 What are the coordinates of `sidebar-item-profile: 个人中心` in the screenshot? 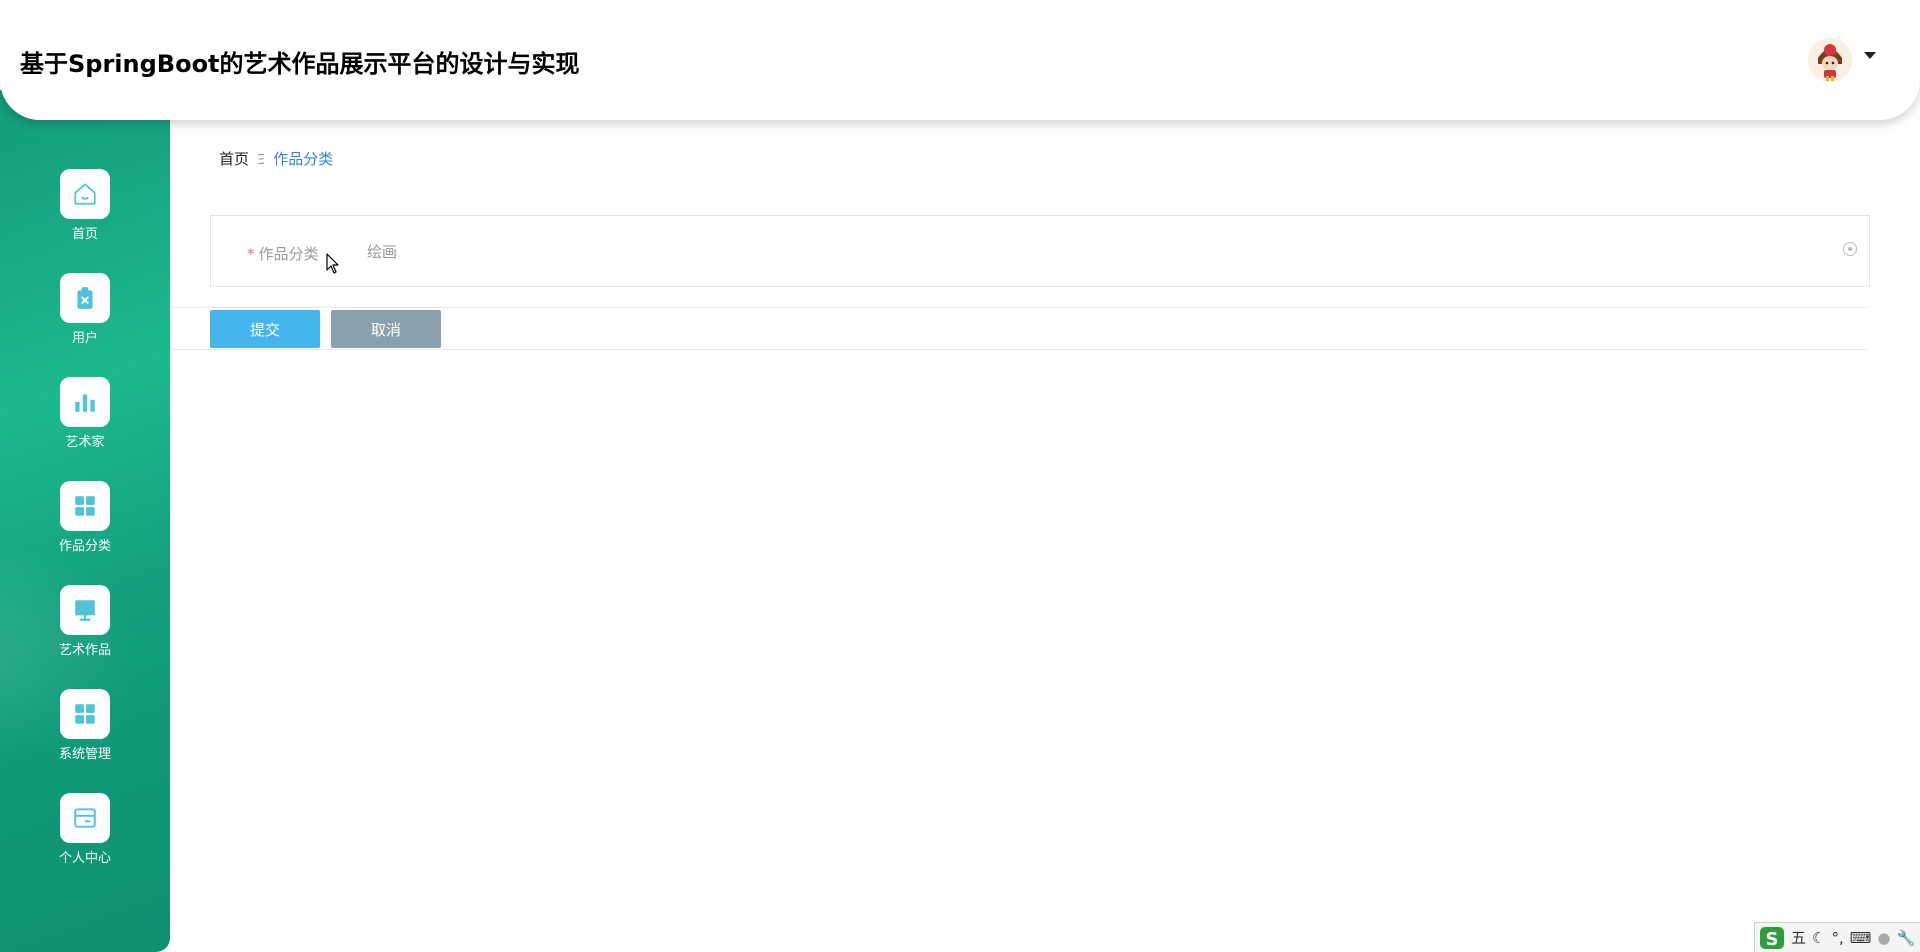 It's located at (85, 838).